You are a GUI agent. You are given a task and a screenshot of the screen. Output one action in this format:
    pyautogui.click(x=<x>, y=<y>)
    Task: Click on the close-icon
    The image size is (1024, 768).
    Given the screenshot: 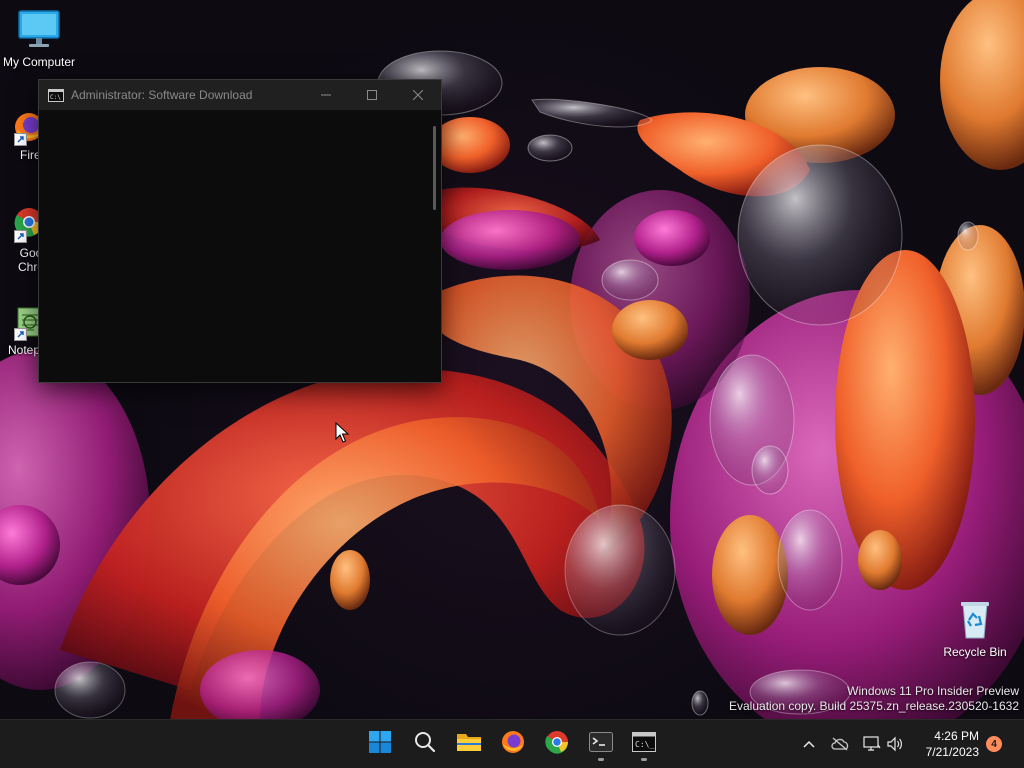 What is the action you would take?
    pyautogui.click(x=418, y=95)
    